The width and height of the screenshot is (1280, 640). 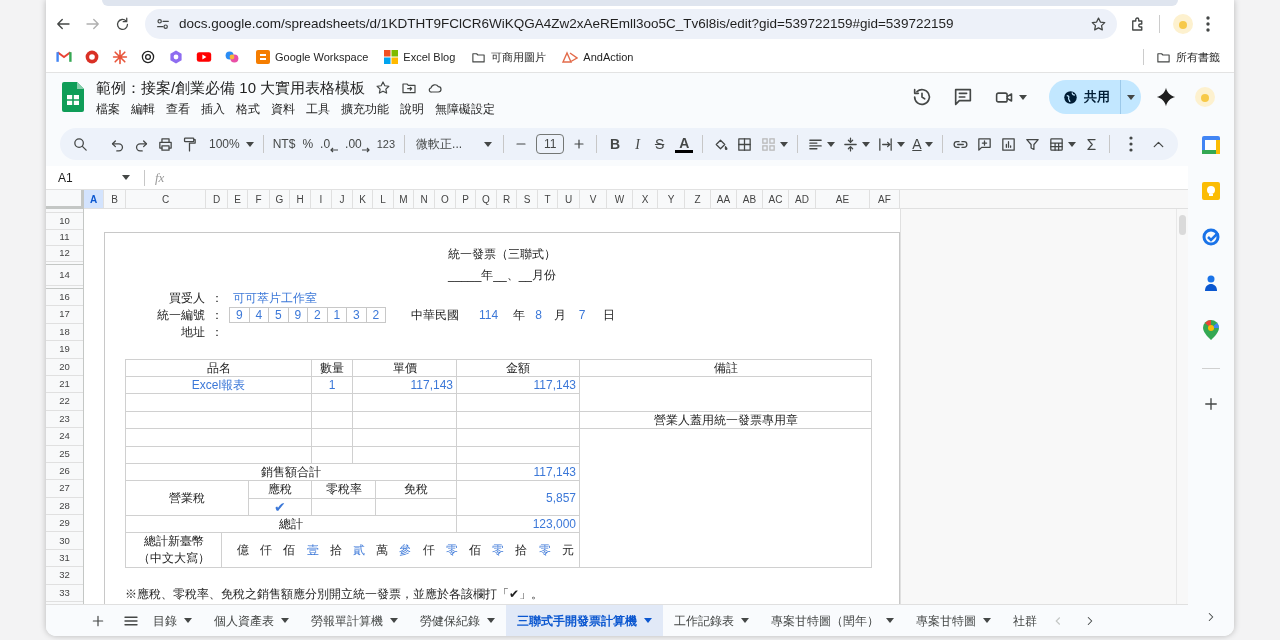 I want to click on row-header: 24, so click(x=64, y=437).